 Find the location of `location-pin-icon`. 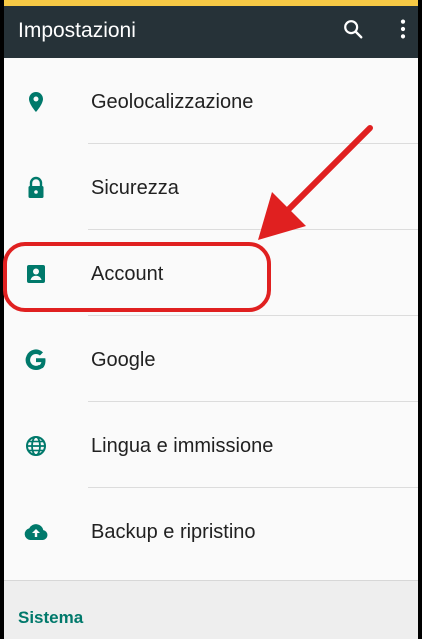

location-pin-icon is located at coordinates (36, 102).